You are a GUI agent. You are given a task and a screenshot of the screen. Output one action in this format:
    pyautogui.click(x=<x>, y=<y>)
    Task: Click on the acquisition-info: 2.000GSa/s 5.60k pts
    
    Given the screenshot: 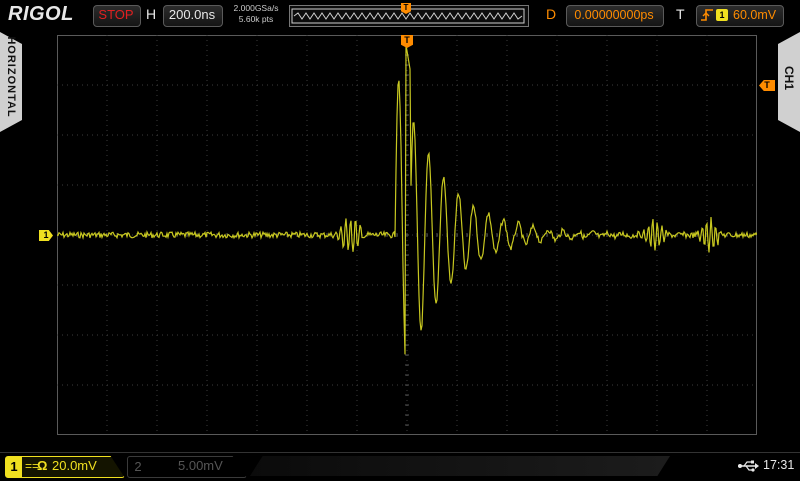 What is the action you would take?
    pyautogui.click(x=256, y=14)
    